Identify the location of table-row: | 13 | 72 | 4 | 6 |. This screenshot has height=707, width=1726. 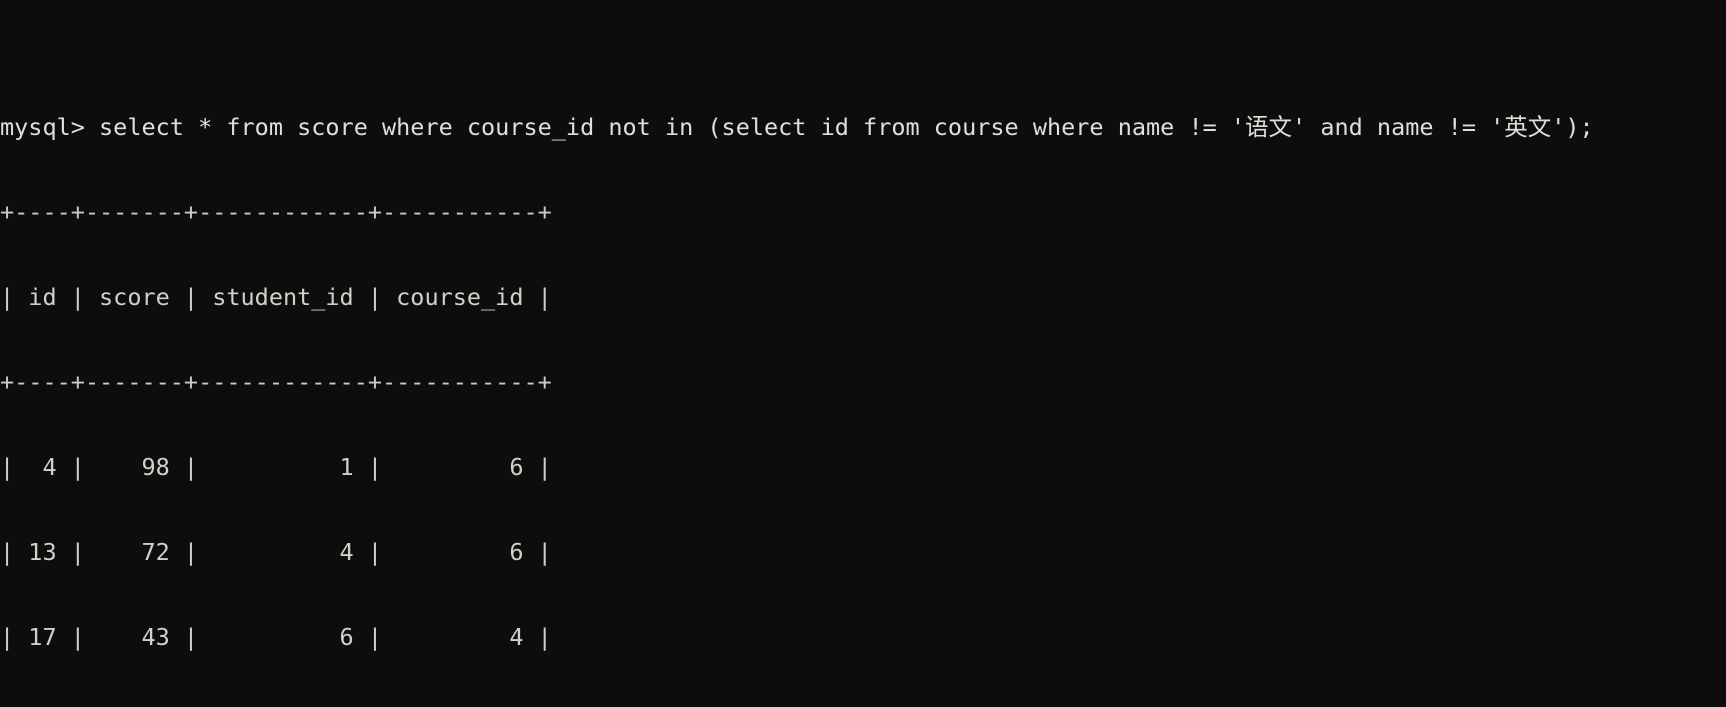
(276, 551).